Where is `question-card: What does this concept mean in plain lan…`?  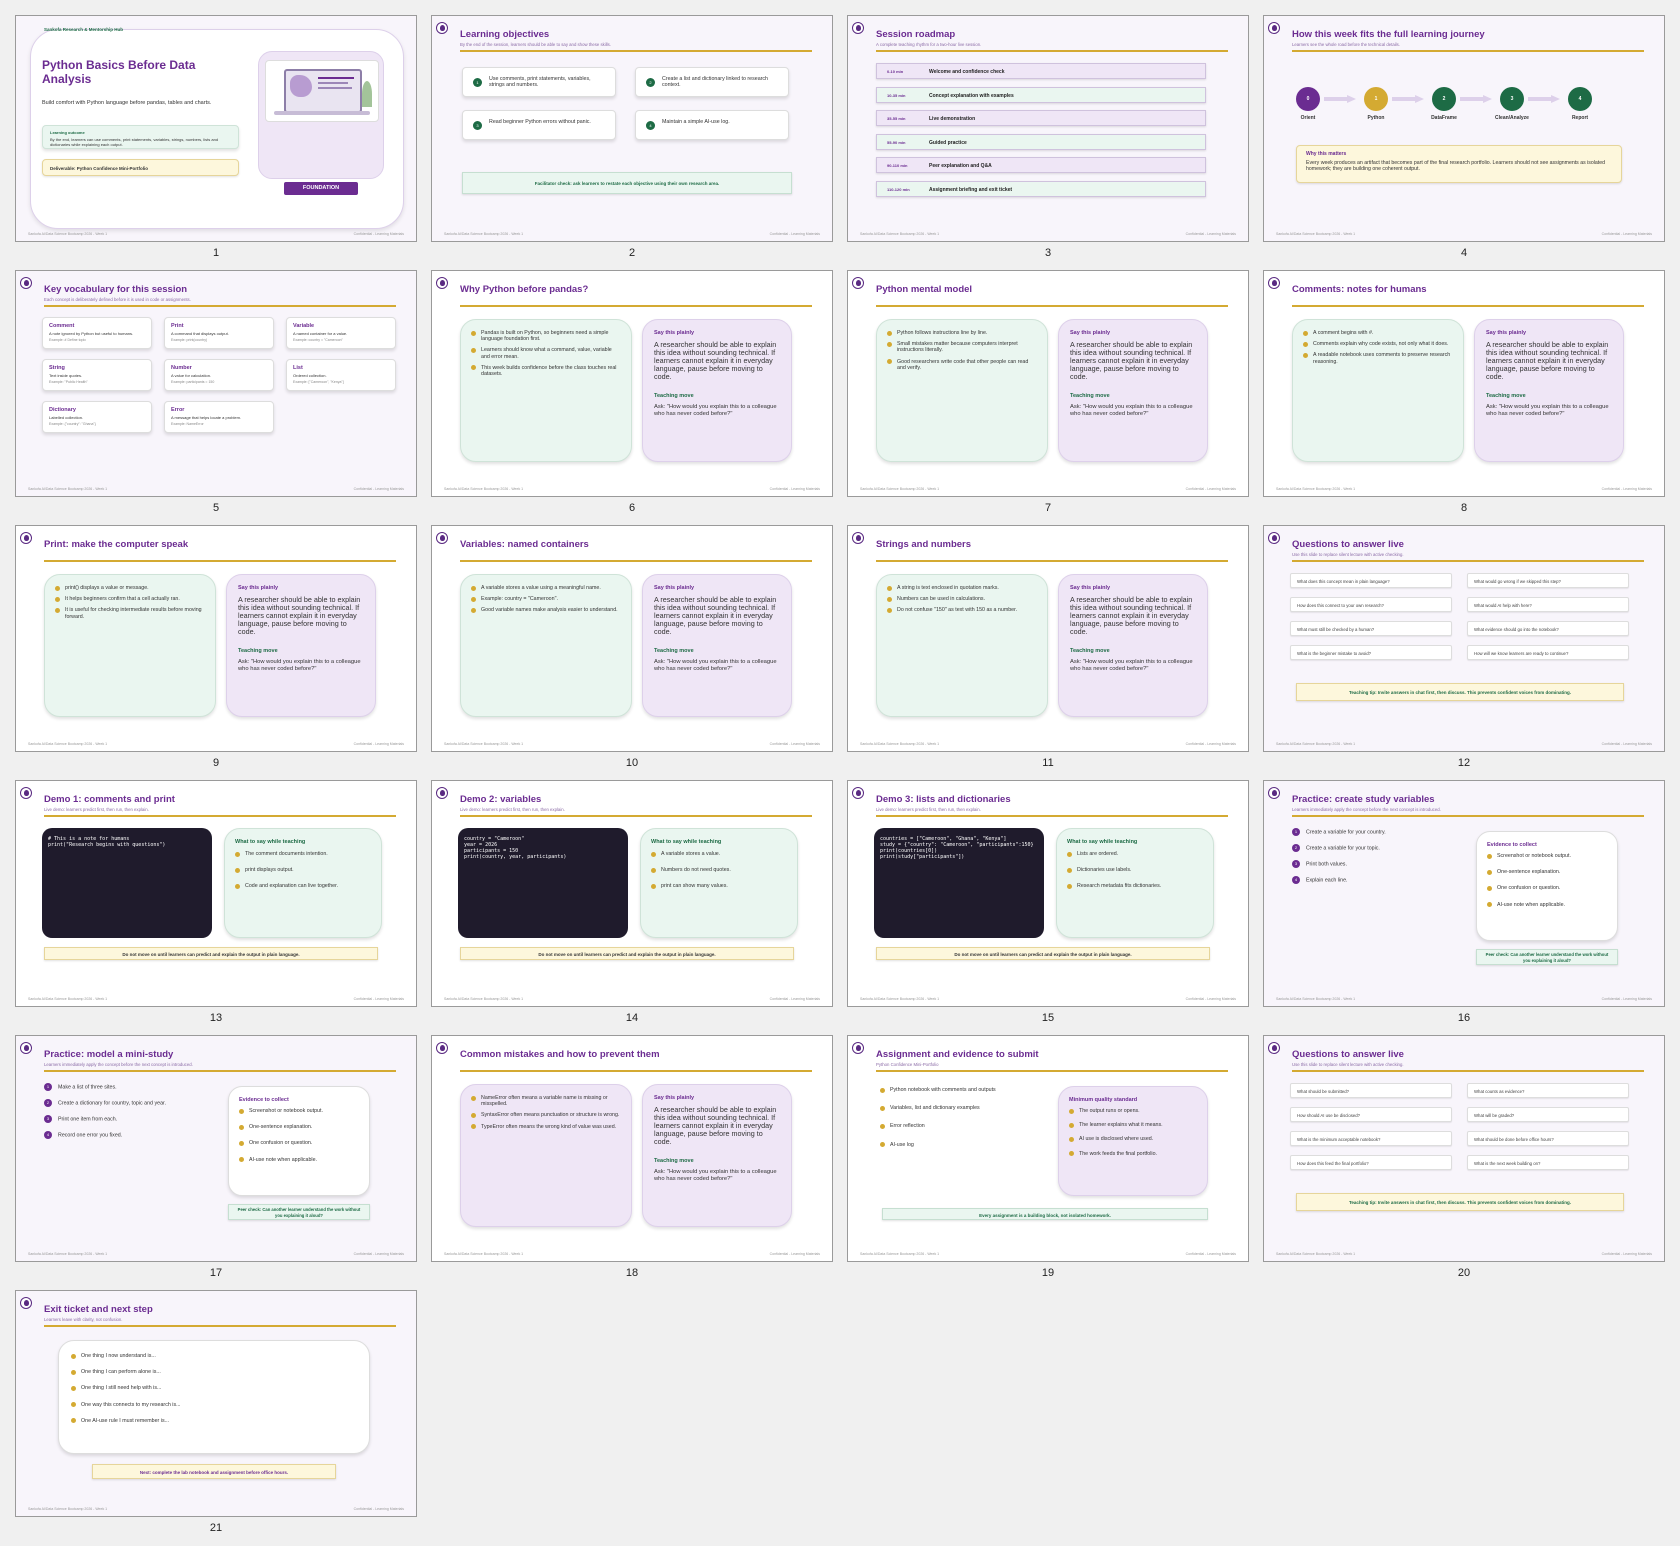
question-card: What does this concept mean in plain lan… is located at coordinates (1371, 580).